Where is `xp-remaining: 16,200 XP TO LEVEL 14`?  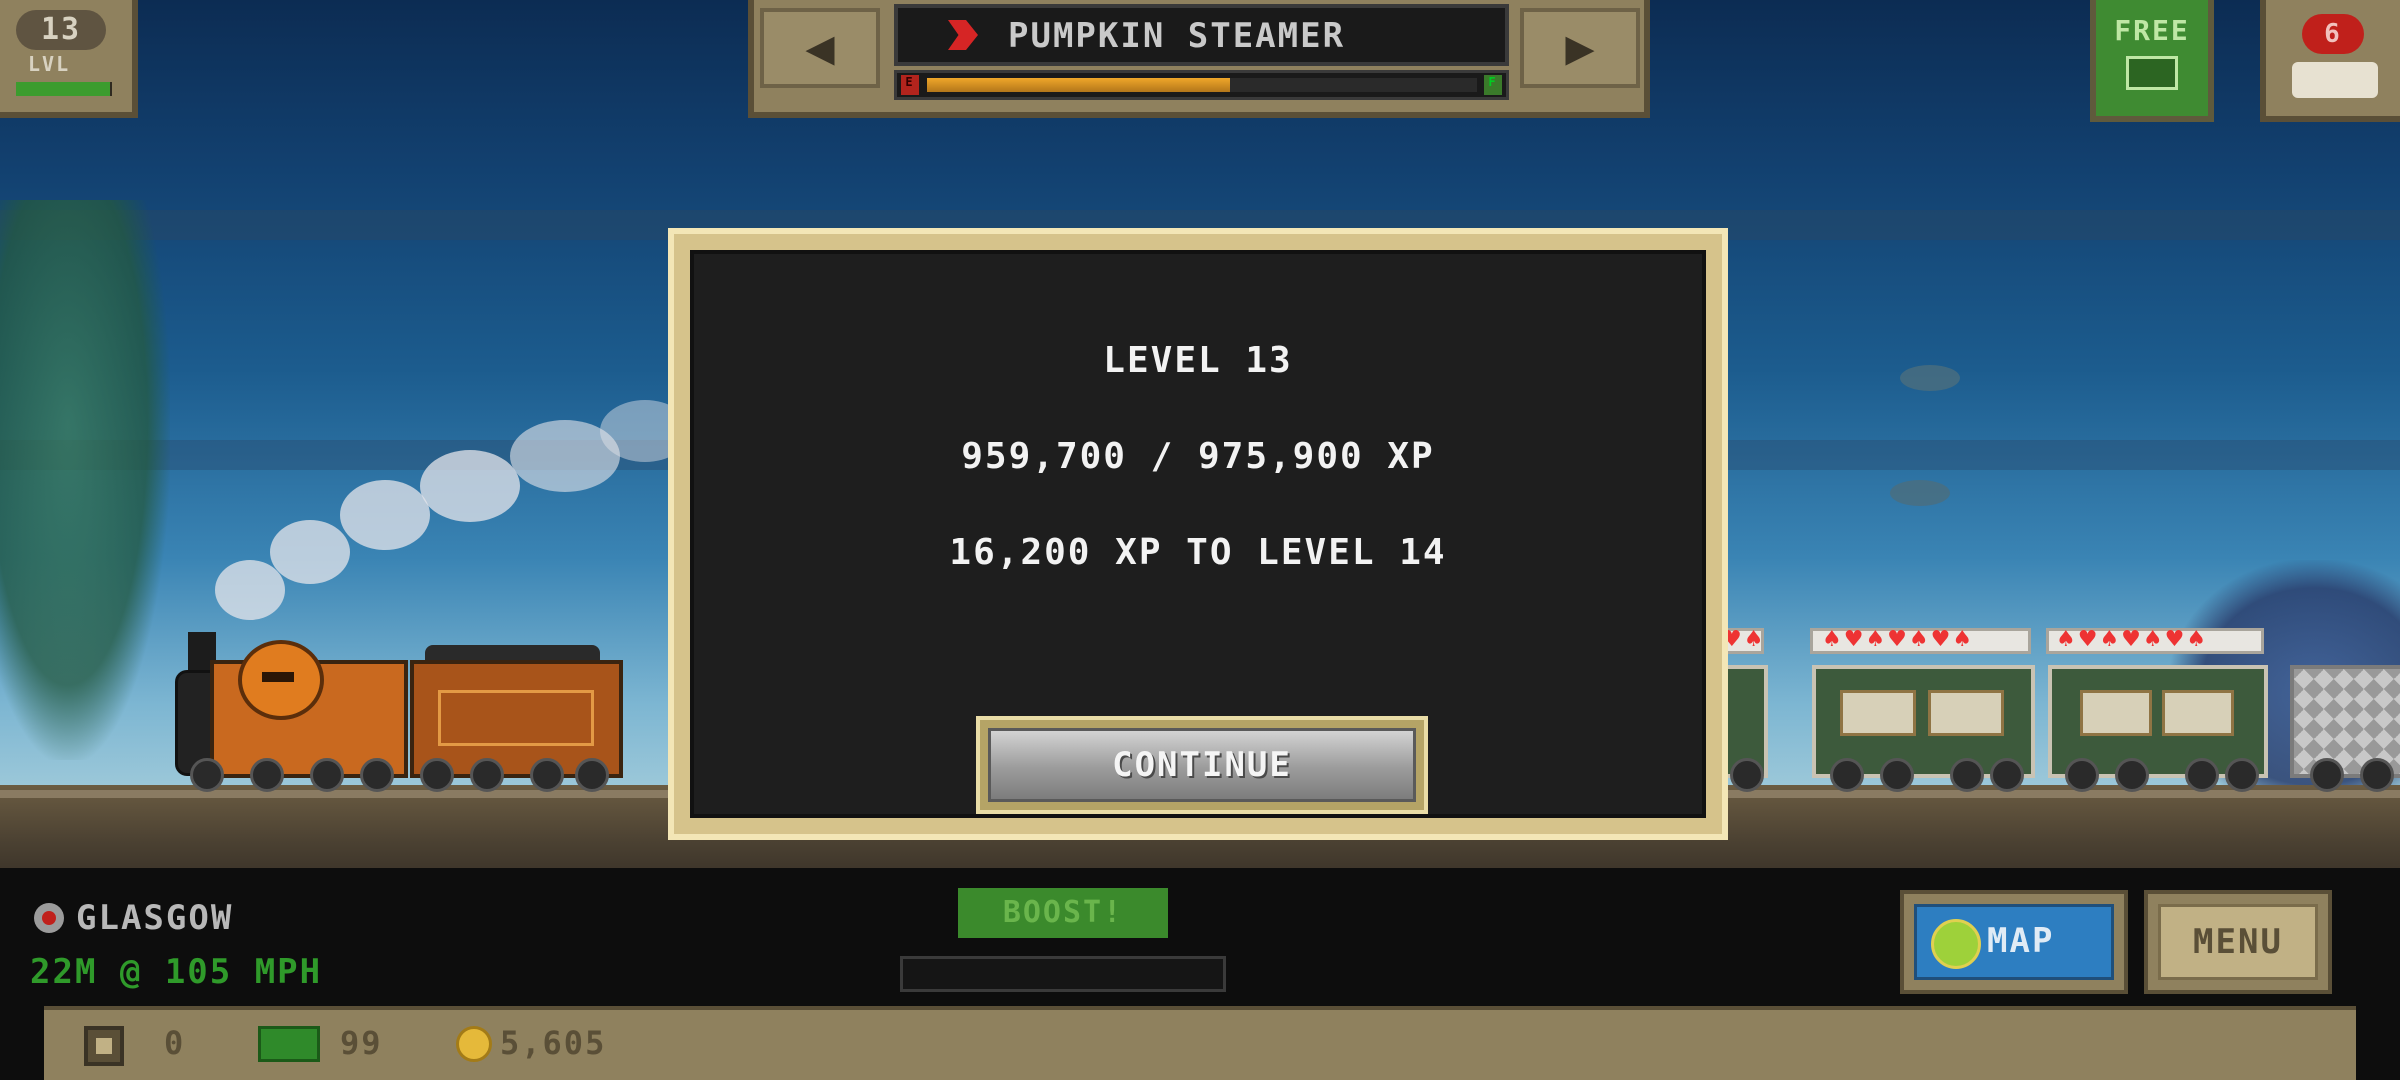 xp-remaining: 16,200 XP TO LEVEL 14 is located at coordinates (1198, 552).